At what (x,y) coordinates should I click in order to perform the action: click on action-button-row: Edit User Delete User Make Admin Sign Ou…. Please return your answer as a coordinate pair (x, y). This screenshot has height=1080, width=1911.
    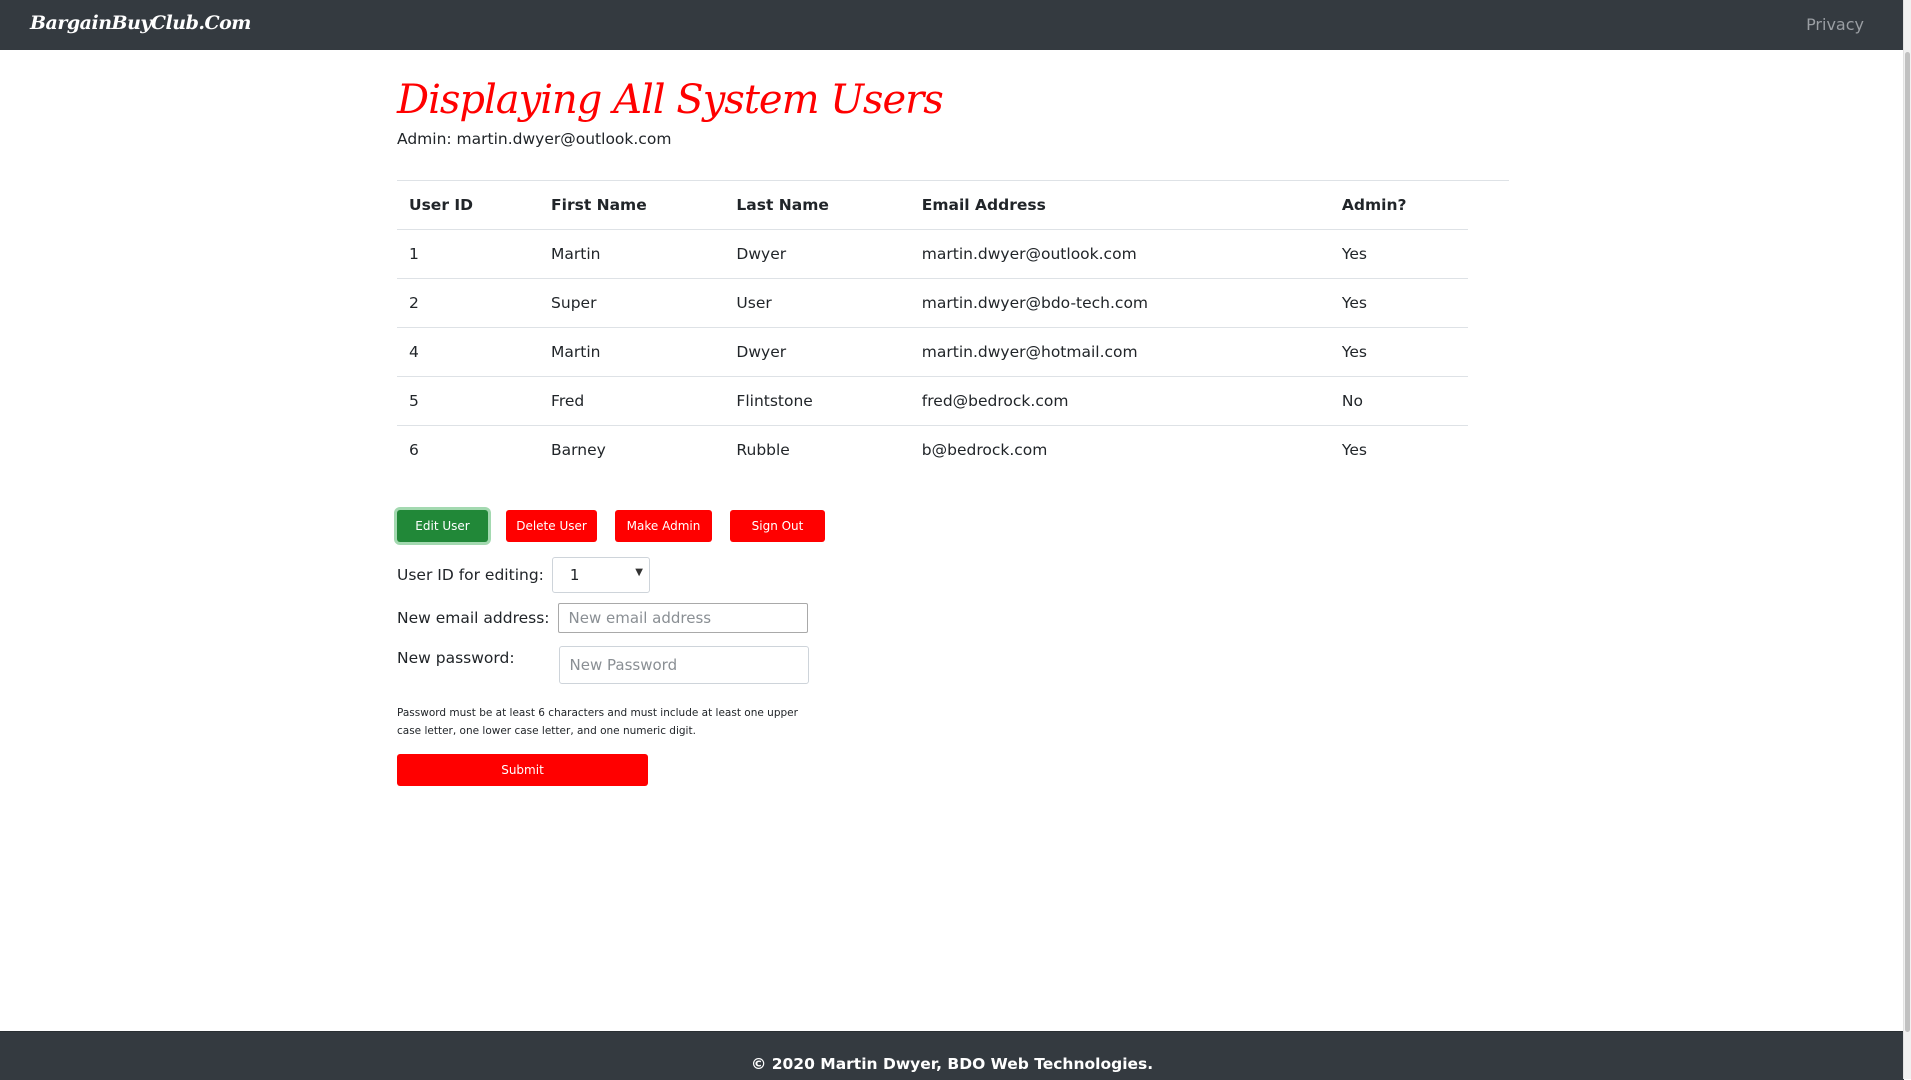
    Looking at the image, I should click on (953, 526).